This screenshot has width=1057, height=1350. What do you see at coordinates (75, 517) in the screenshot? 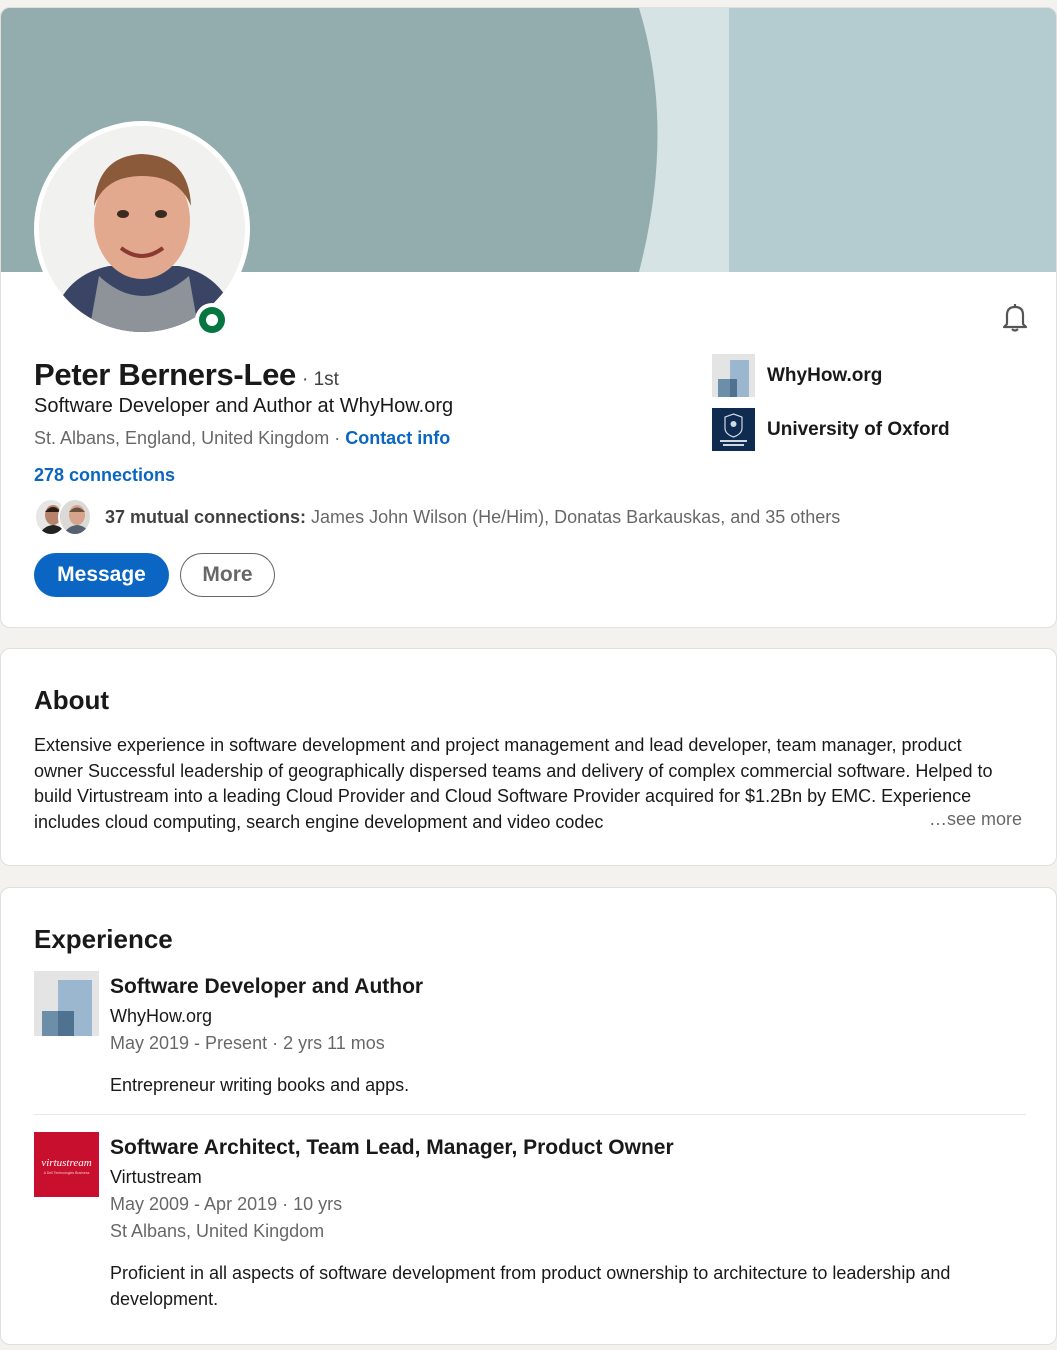
I see `mutual-avatar` at bounding box center [75, 517].